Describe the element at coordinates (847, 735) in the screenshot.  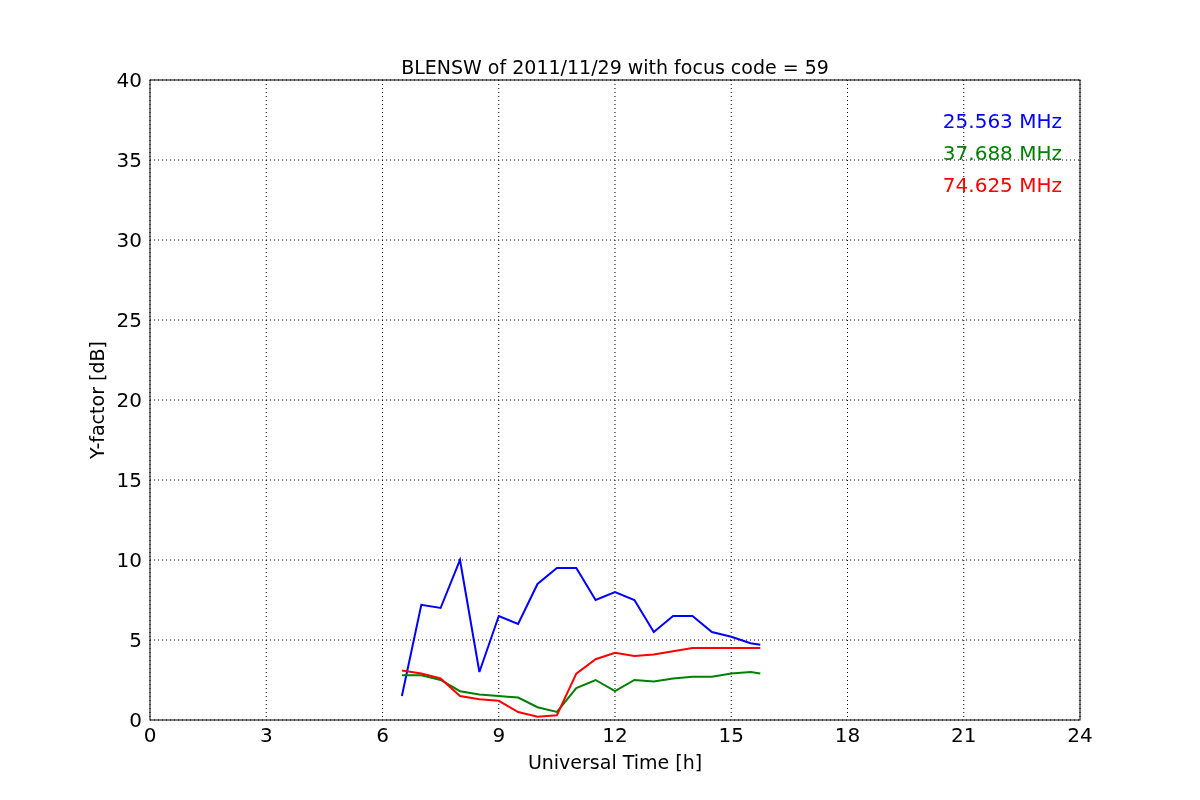
I see `x-tick-label: 18` at that location.